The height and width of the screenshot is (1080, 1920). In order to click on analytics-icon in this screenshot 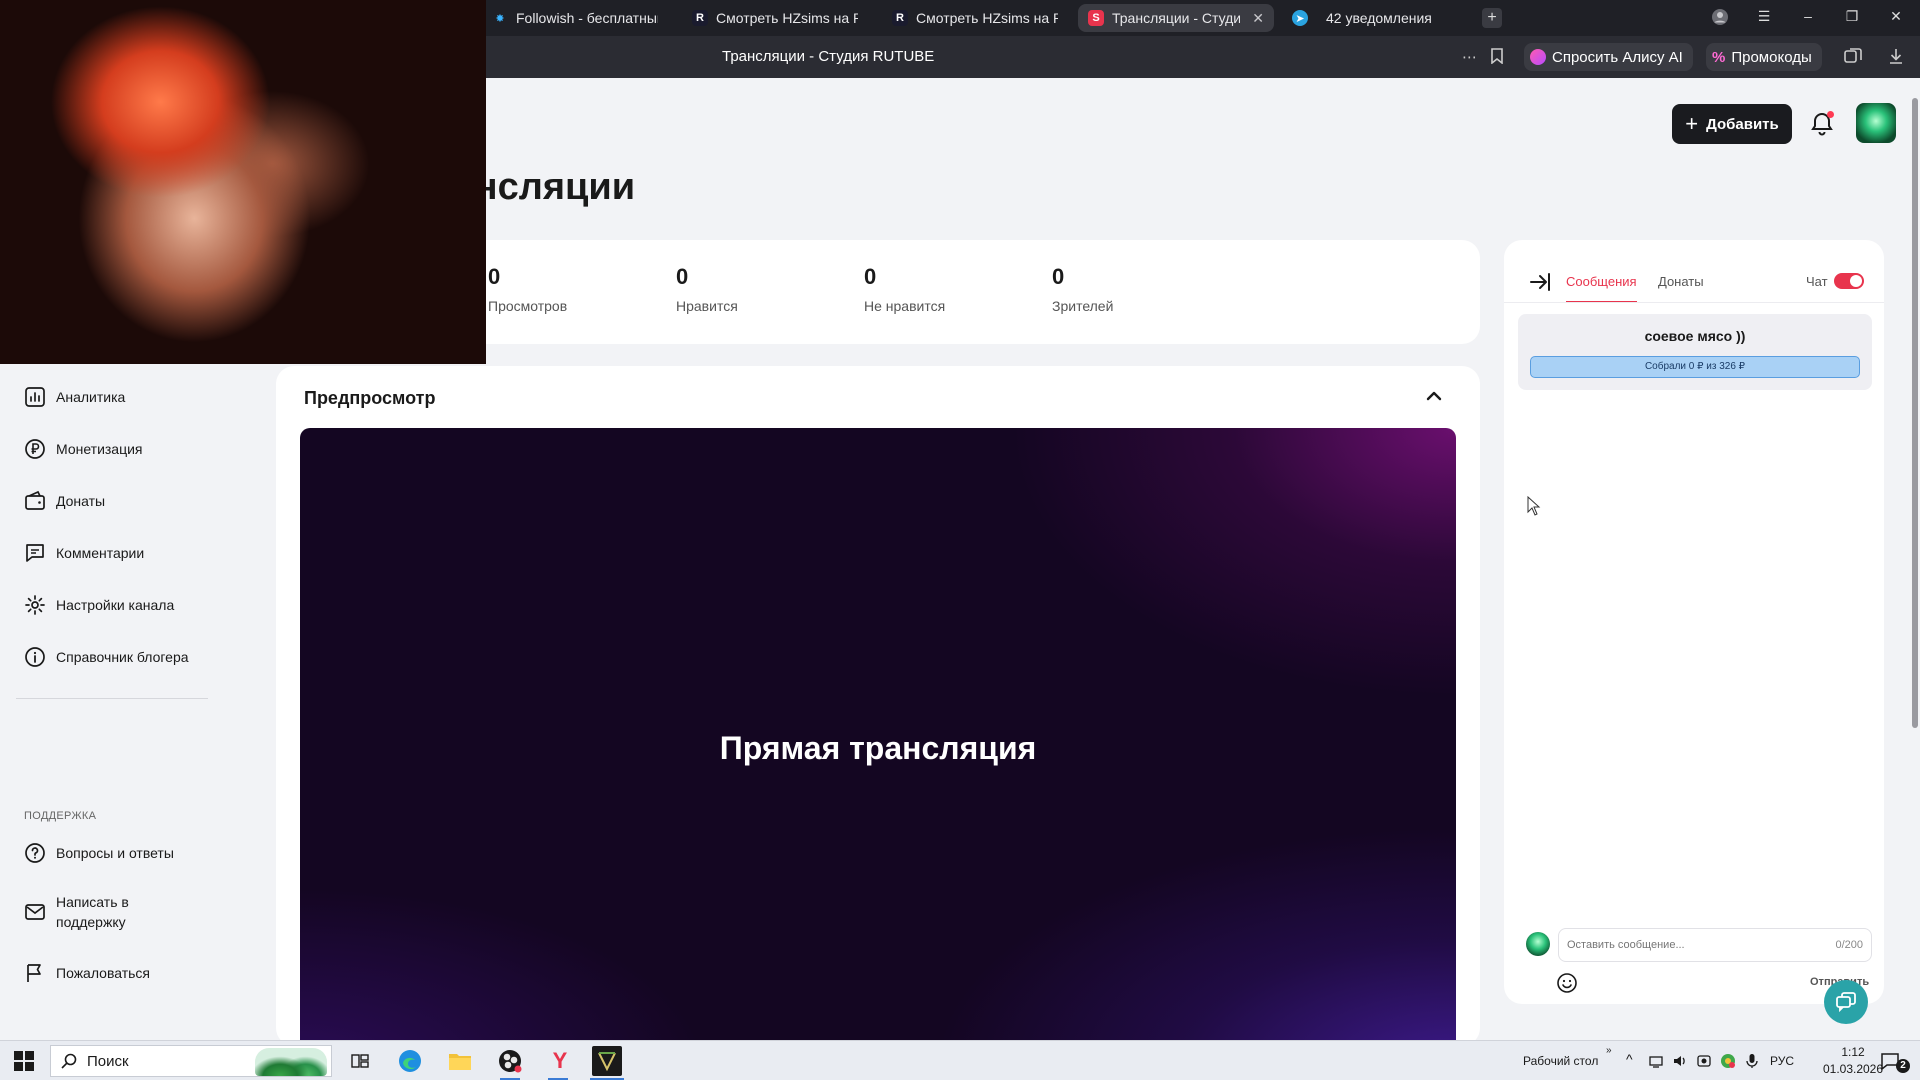, I will do `click(35, 397)`.